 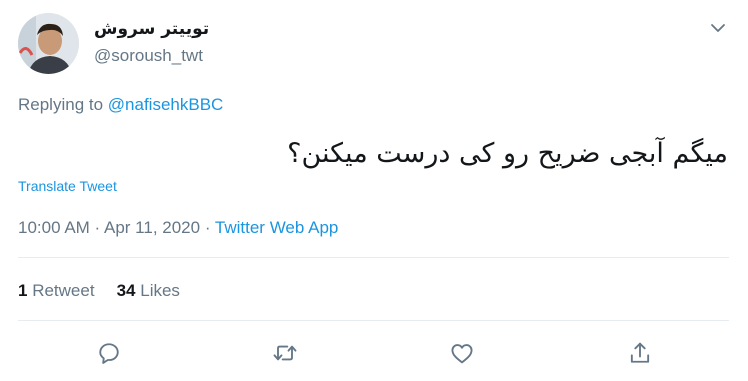 I want to click on chevron-down-icon, so click(x=718, y=28).